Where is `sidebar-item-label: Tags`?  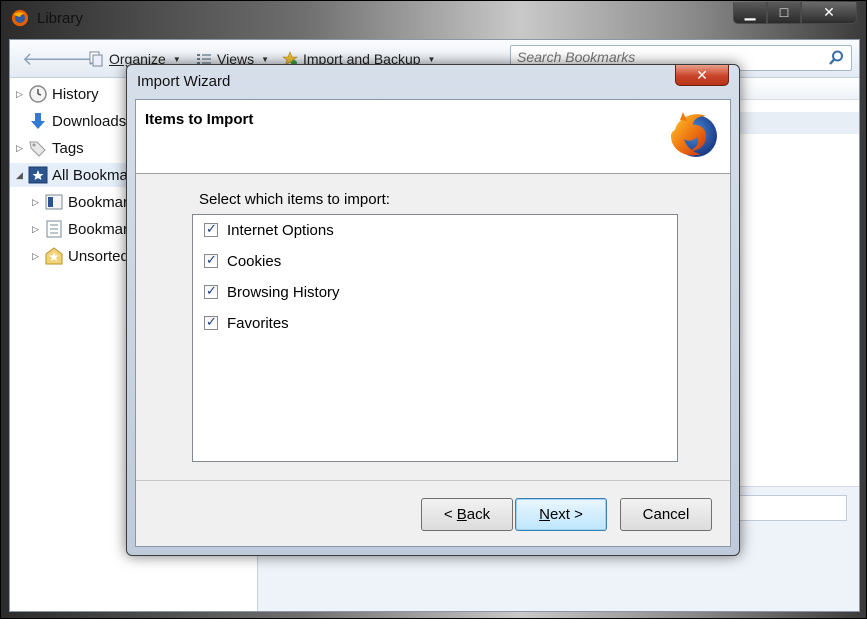 sidebar-item-label: Tags is located at coordinates (68, 148).